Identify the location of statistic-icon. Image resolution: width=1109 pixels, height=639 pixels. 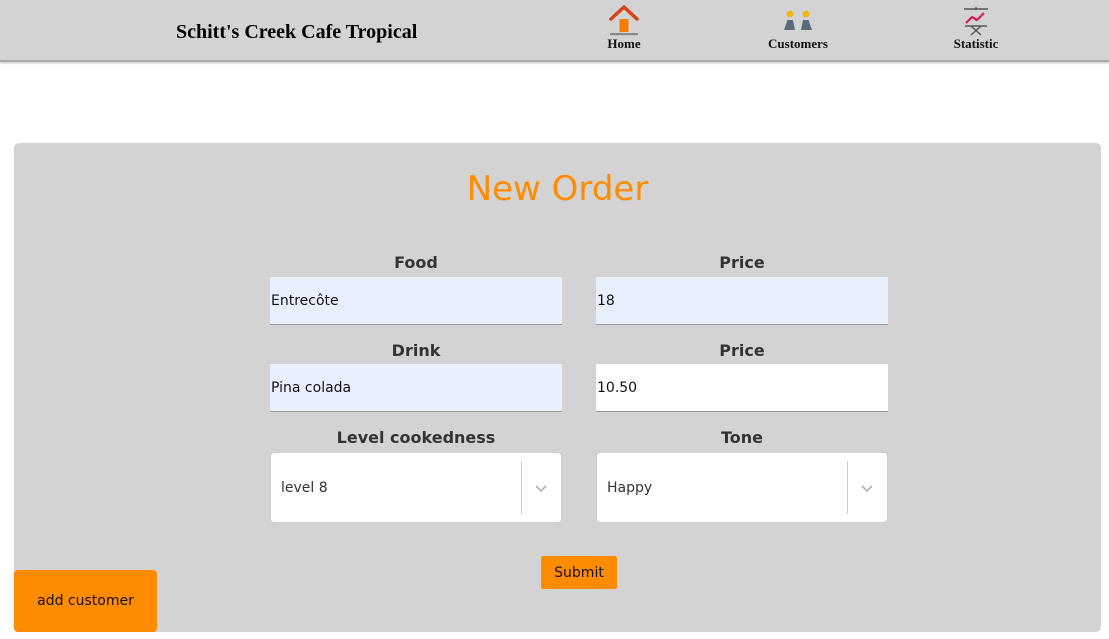
(976, 21).